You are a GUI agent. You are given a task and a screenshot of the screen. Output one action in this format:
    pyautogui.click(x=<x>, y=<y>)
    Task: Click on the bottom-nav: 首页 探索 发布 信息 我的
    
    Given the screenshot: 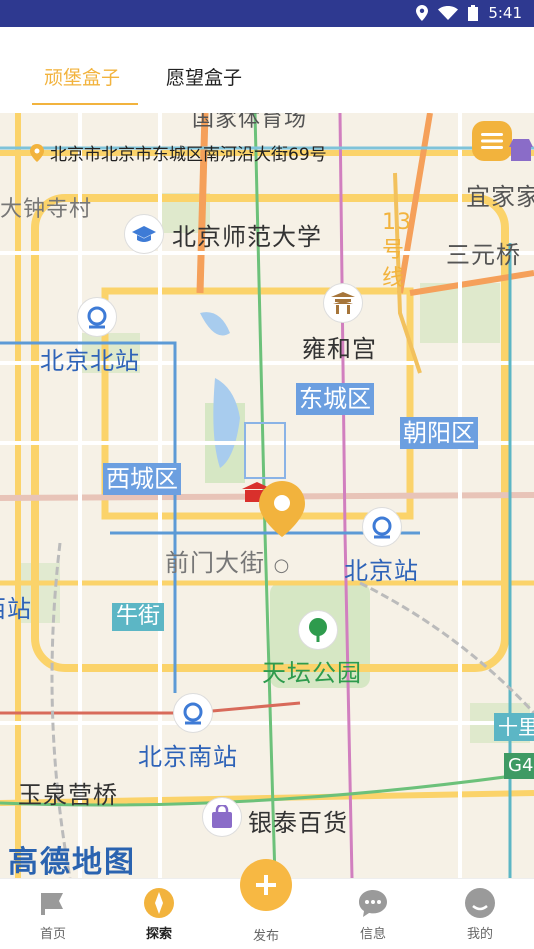 What is the action you would take?
    pyautogui.click(x=267, y=904)
    